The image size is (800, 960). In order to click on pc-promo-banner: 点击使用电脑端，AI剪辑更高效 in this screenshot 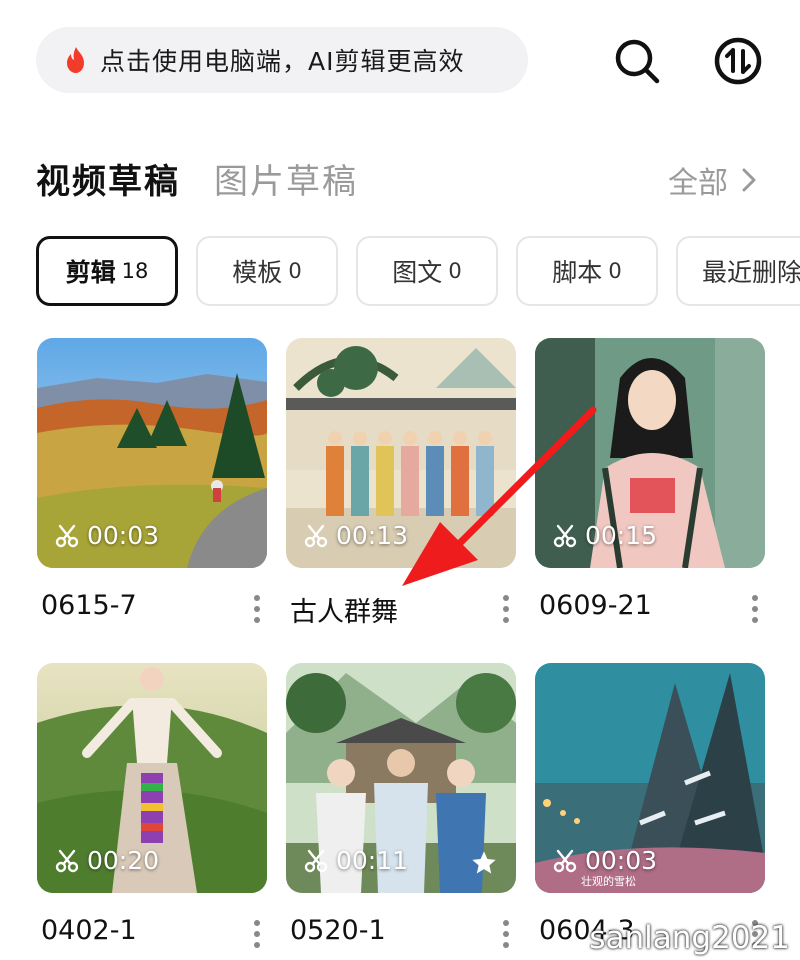, I will do `click(282, 60)`.